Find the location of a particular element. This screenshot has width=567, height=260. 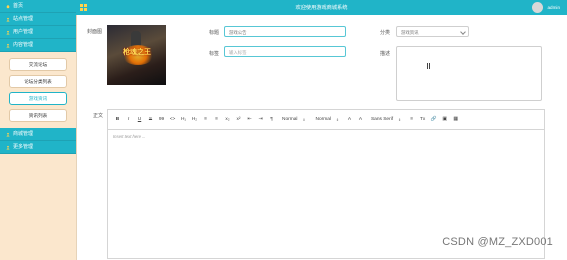

category-value: 游戏资讯 is located at coordinates (410, 32).